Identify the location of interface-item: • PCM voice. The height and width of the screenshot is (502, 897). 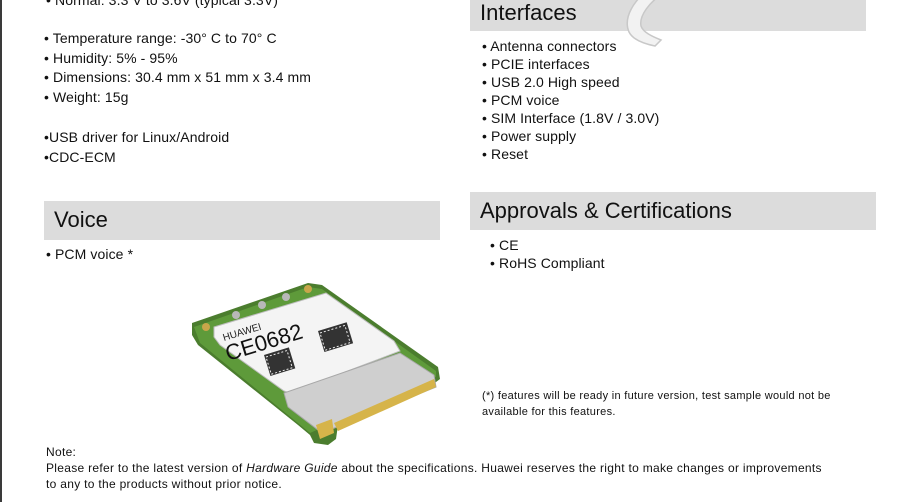
(521, 100).